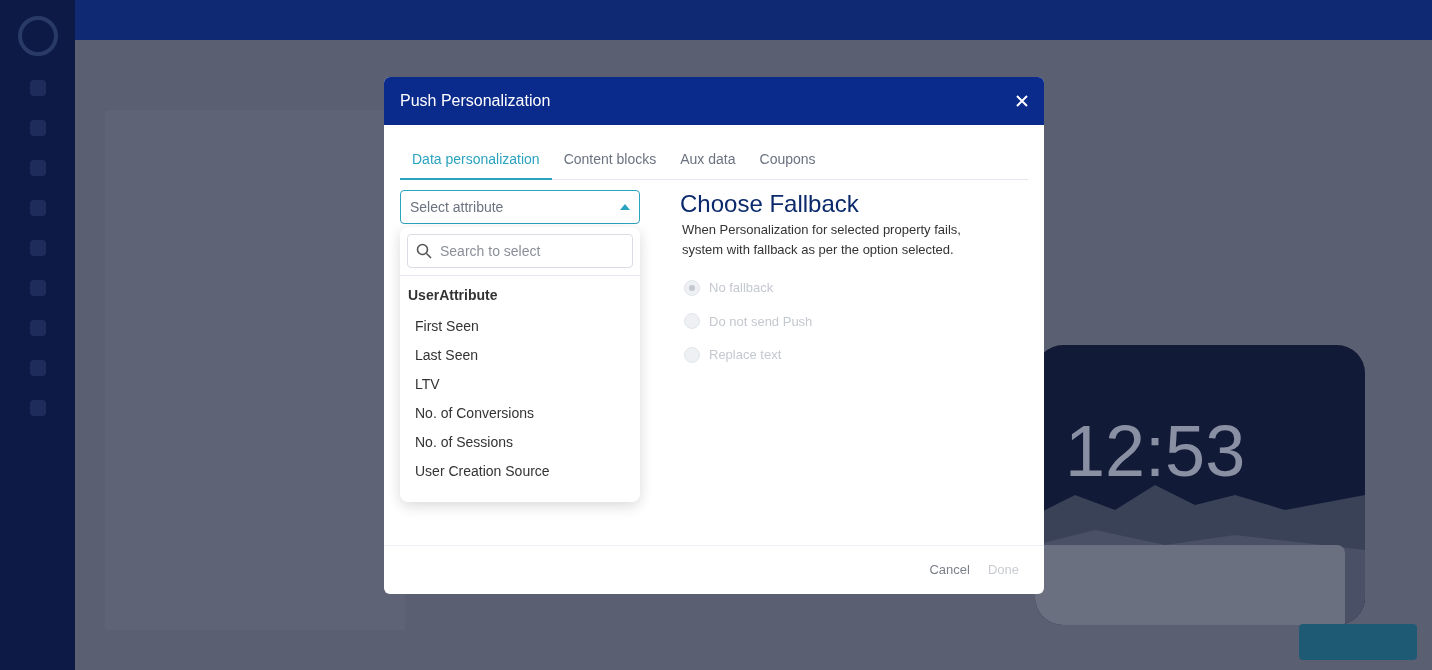 The height and width of the screenshot is (670, 1432). I want to click on close-icon, so click(1022, 101).